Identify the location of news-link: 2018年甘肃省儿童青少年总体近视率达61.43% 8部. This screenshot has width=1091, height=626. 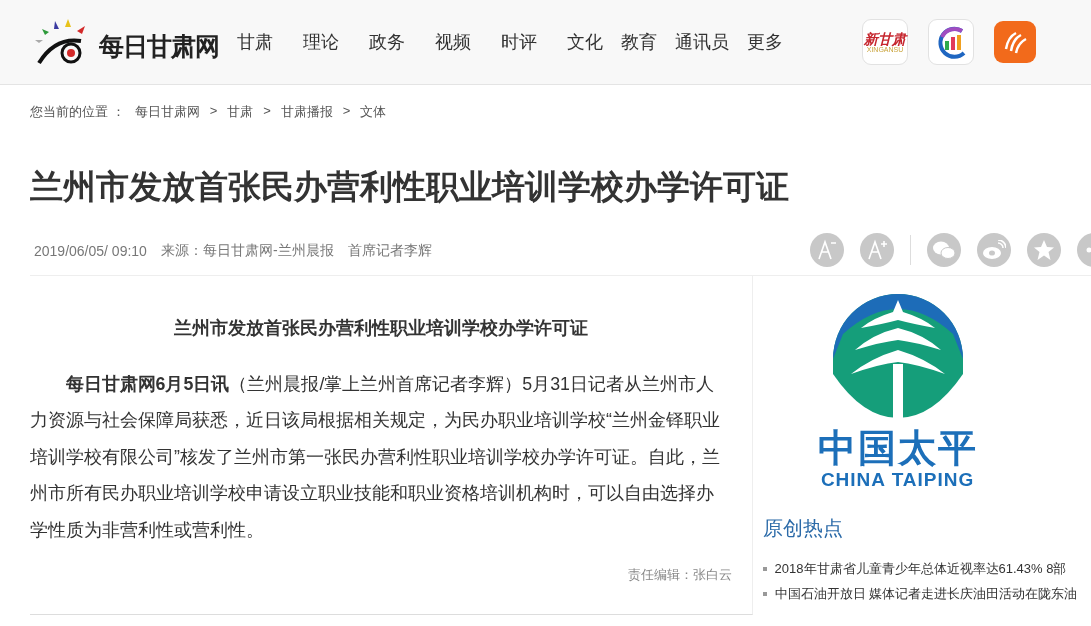
(920, 568).